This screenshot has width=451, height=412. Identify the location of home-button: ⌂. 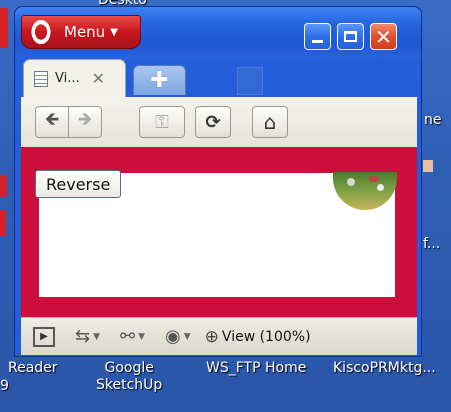
(270, 122).